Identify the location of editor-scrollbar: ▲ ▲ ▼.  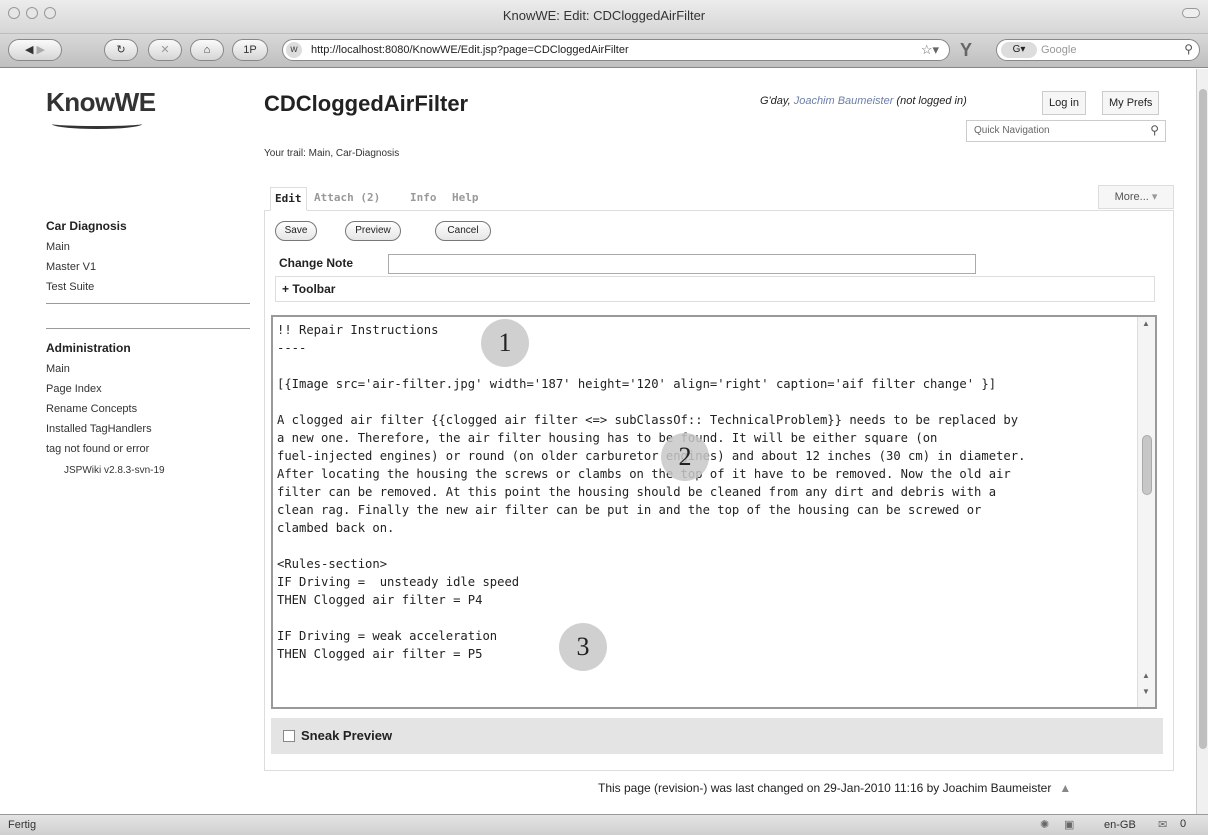
(1146, 512).